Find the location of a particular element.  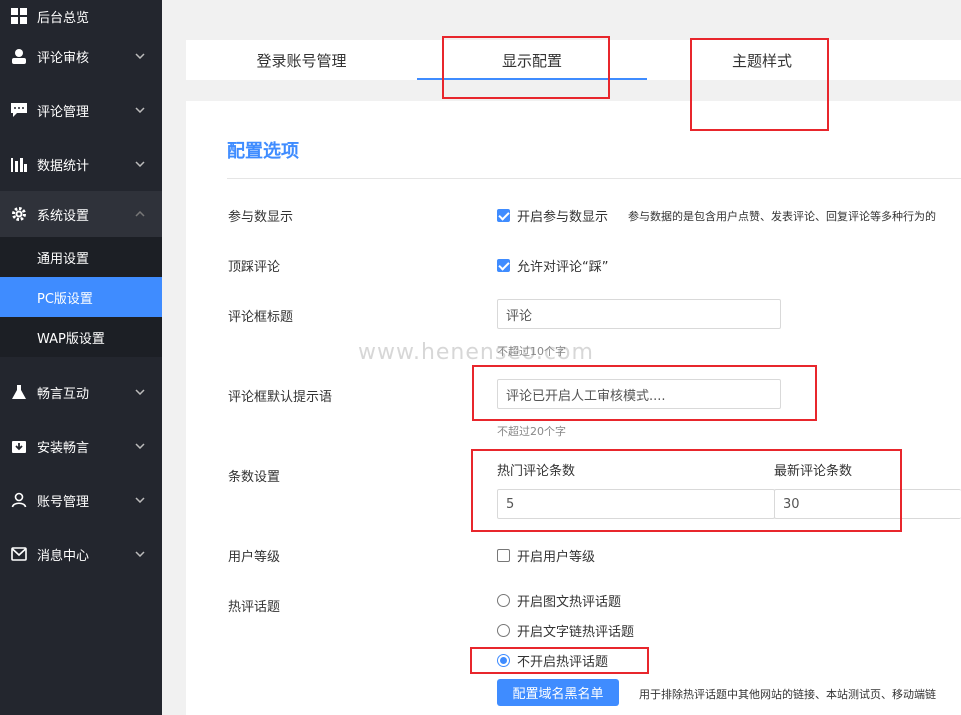

sub-item-general-settings: 通用设置 is located at coordinates (81, 257).